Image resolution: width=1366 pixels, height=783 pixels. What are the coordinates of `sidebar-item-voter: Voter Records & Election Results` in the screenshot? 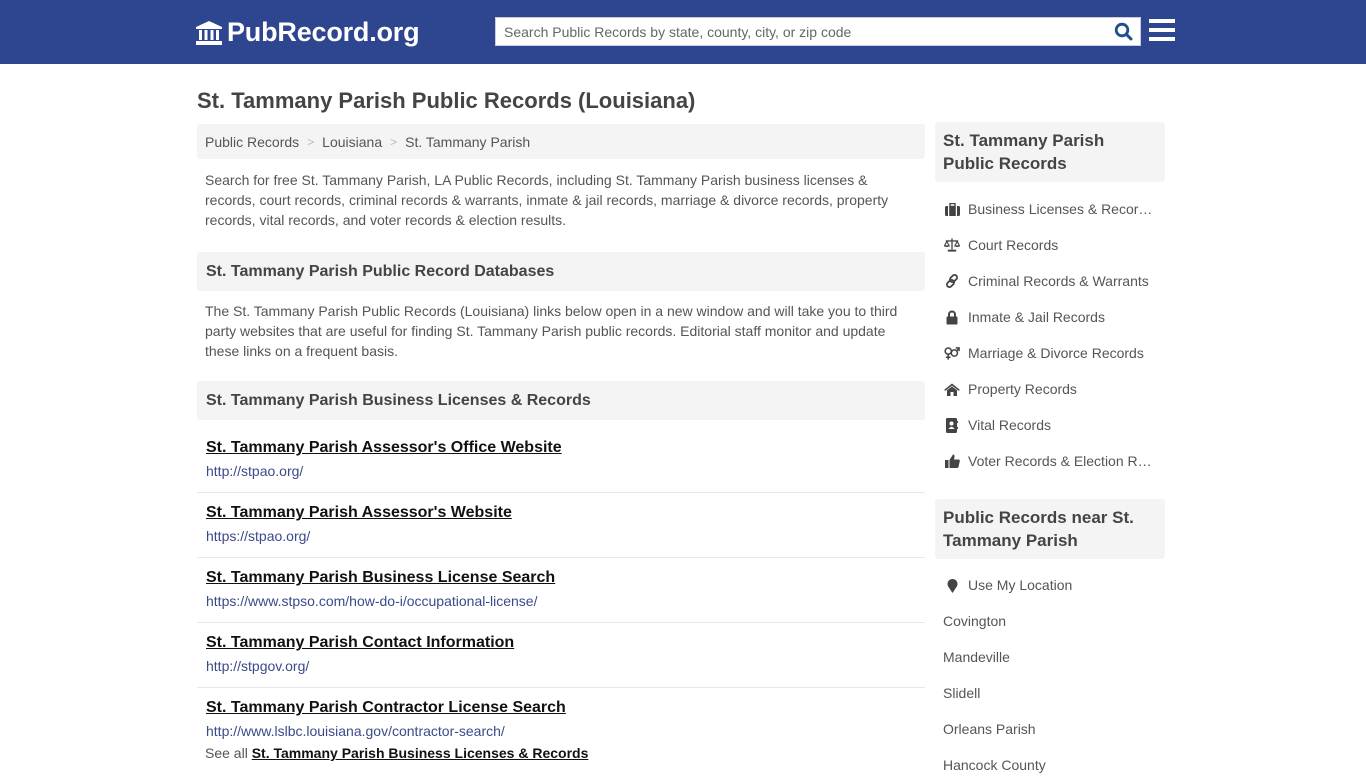 It's located at (1050, 461).